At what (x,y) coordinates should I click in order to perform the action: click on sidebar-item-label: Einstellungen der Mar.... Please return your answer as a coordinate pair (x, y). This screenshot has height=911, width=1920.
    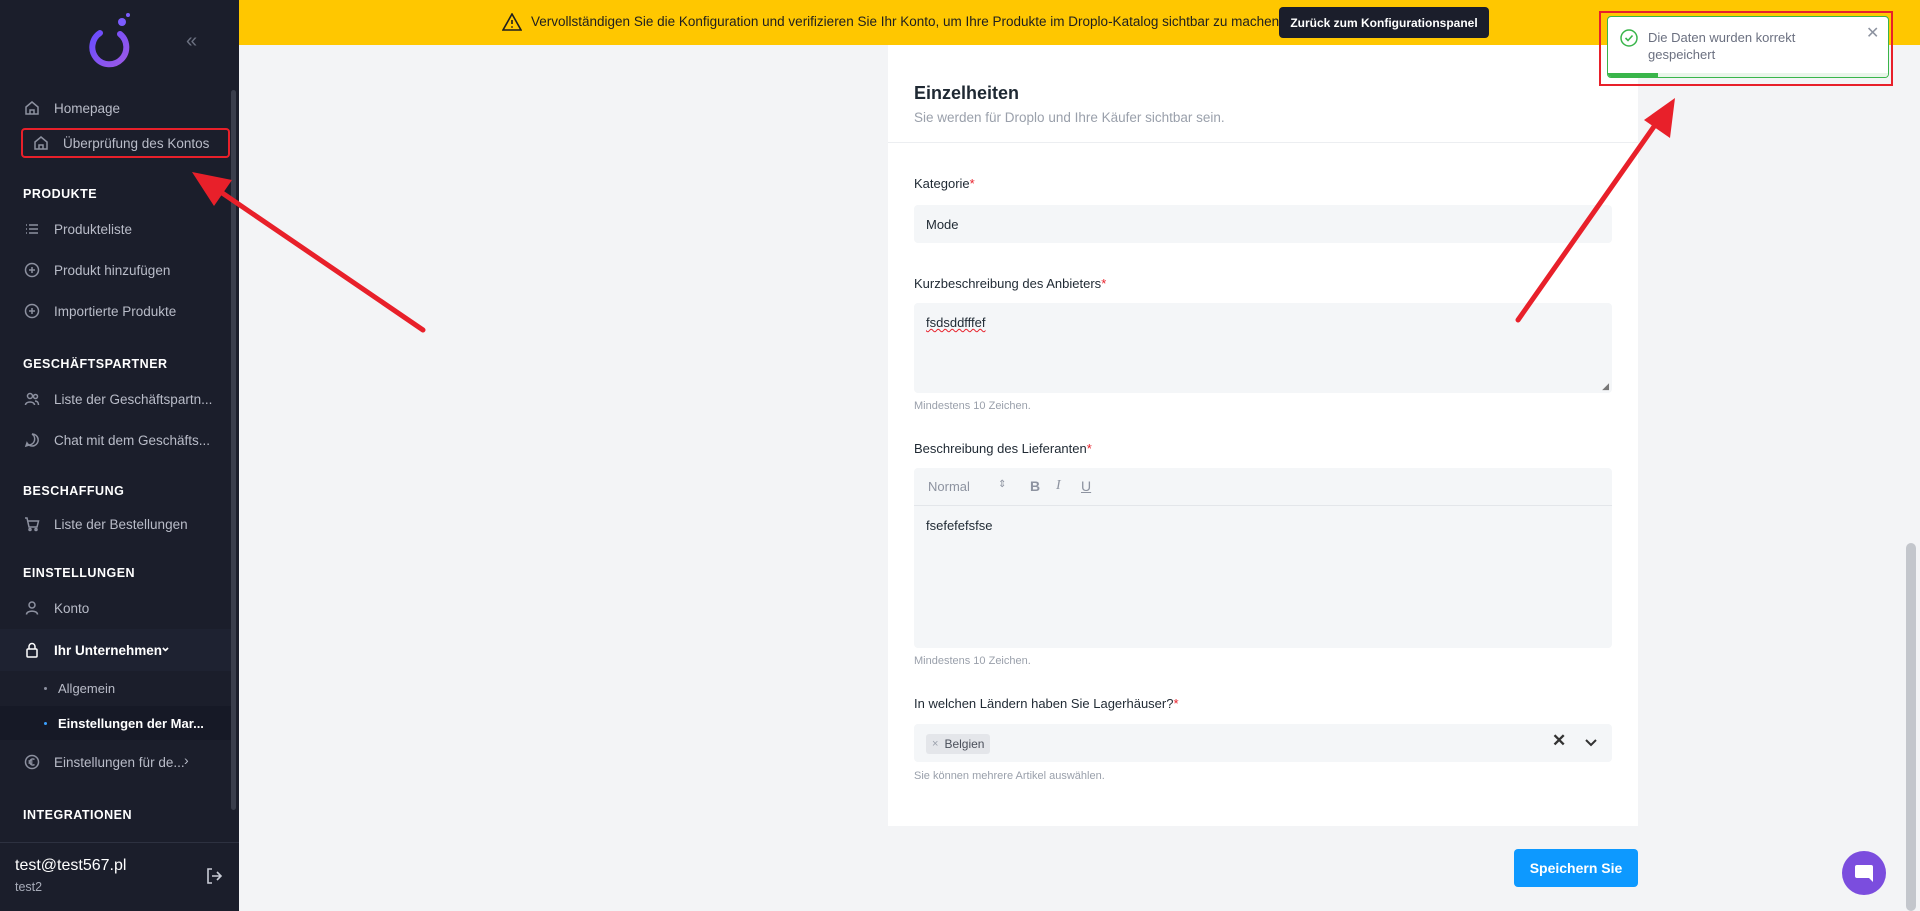
    Looking at the image, I should click on (131, 723).